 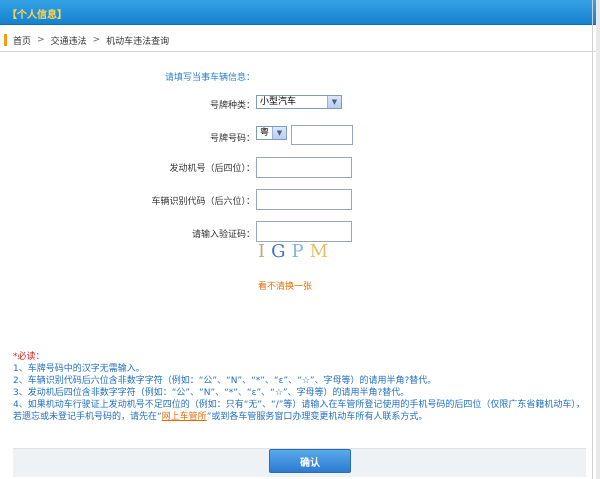 I want to click on plate-type-label: 号牌种类：, so click(x=232, y=106).